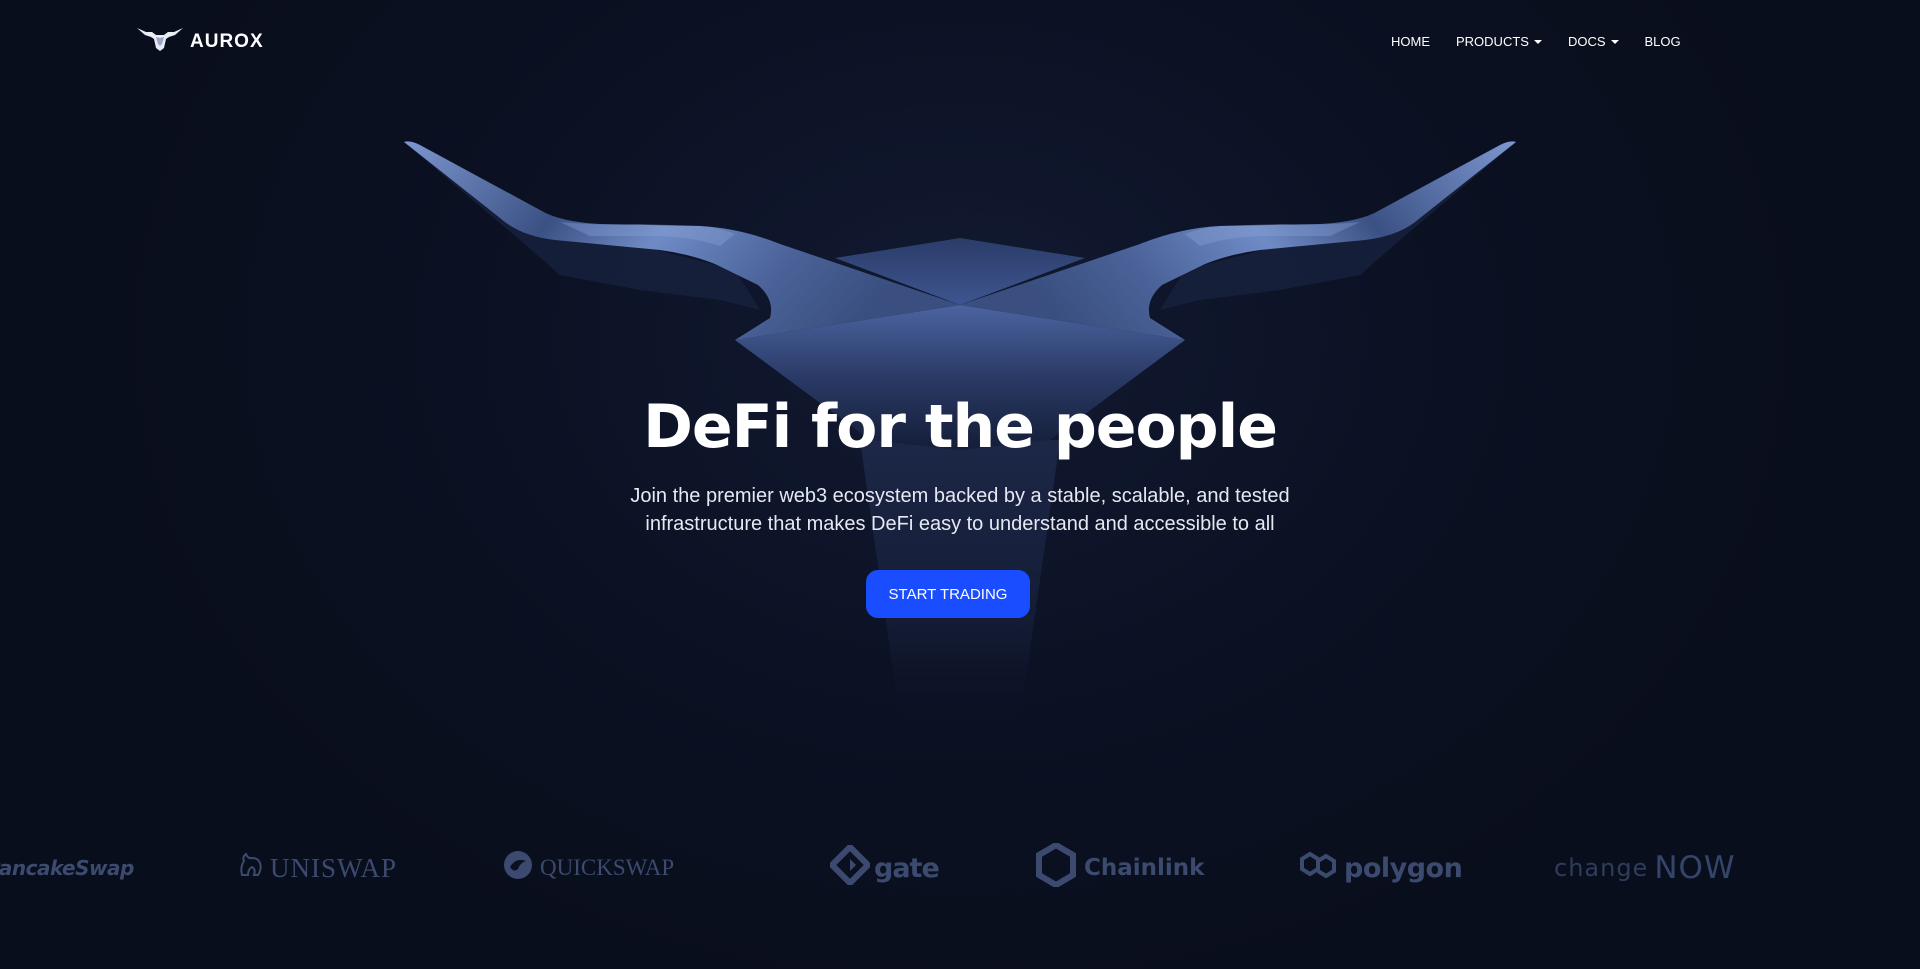 This screenshot has width=1920, height=969. Describe the element at coordinates (227, 41) in the screenshot. I see `brand-name: AUROX` at that location.